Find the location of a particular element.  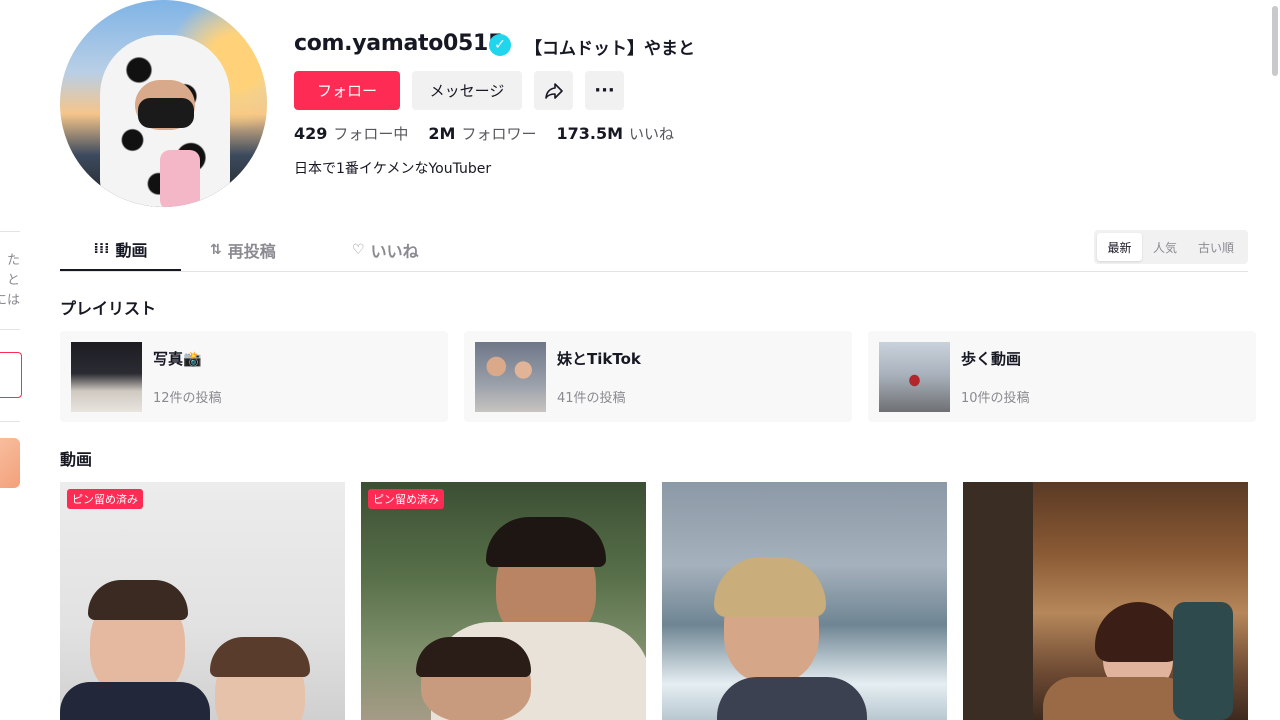

playlist-card: 妹とTikTok 41件の投稿 is located at coordinates (658, 376).